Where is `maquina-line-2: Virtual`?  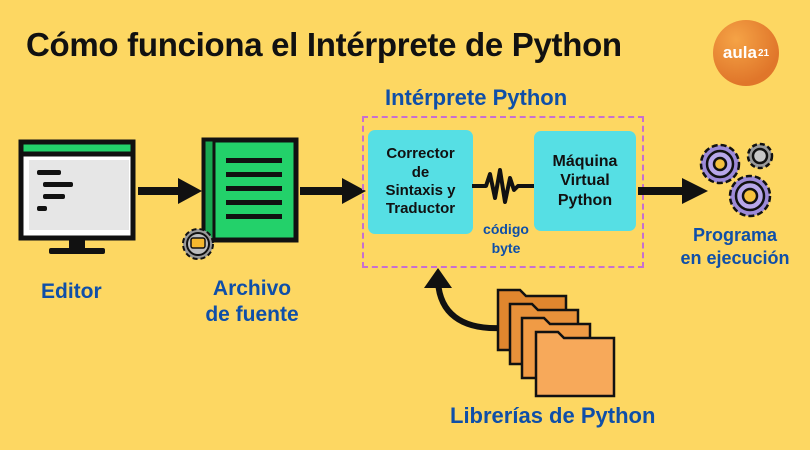 maquina-line-2: Virtual is located at coordinates (585, 181).